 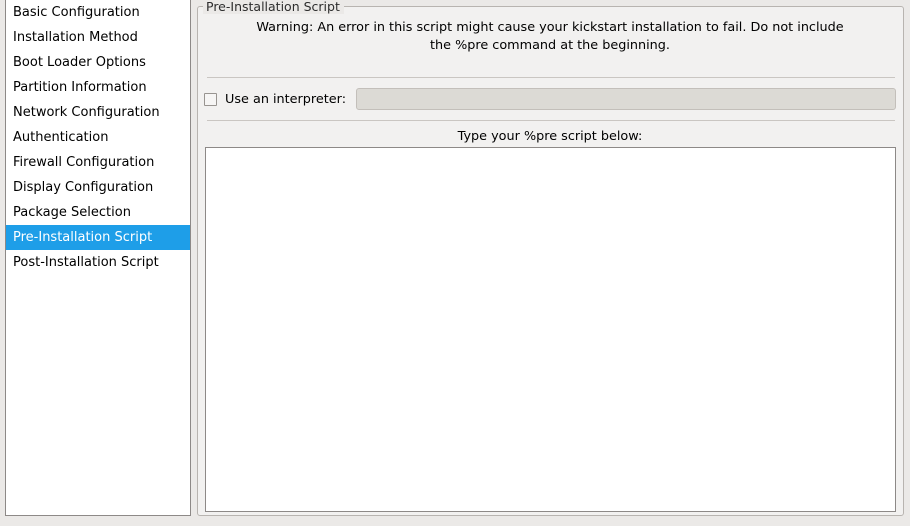 What do you see at coordinates (86, 112) in the screenshot?
I see `sidebar-item-label: Network Configuration` at bounding box center [86, 112].